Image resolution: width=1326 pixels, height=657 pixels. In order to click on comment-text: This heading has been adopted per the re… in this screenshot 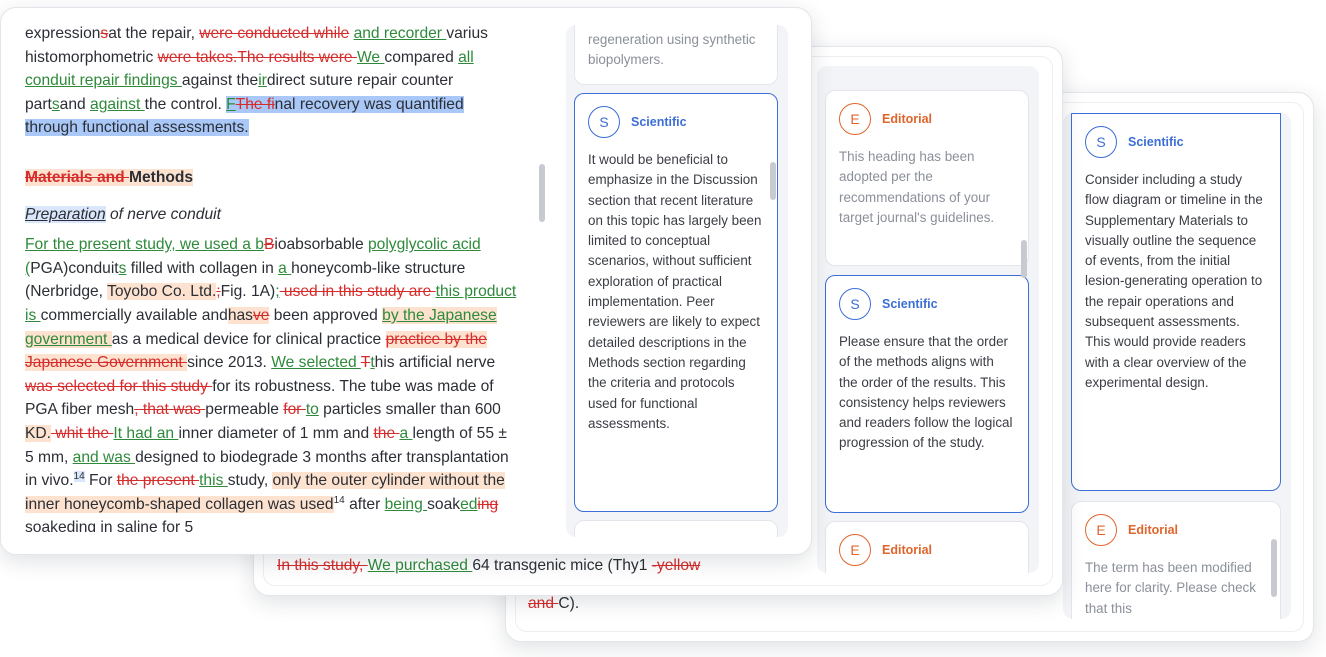, I will do `click(917, 187)`.